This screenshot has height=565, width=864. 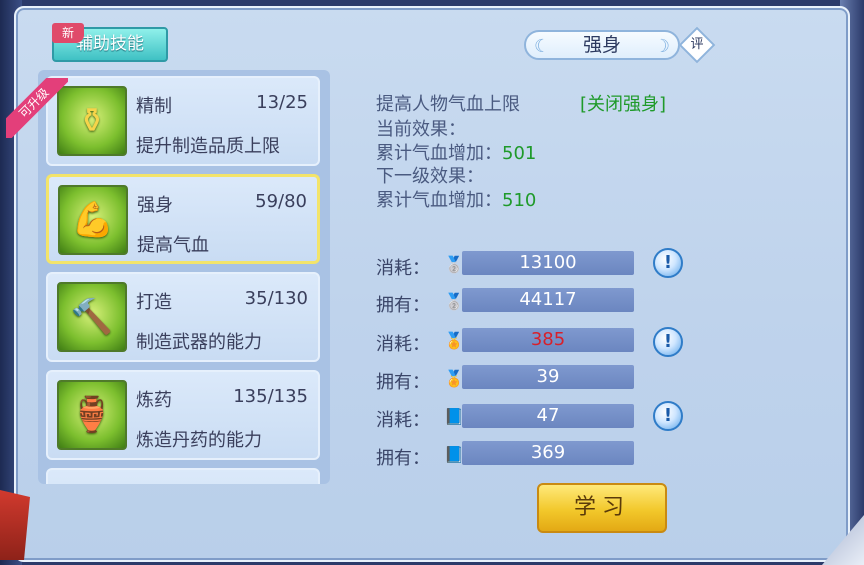 What do you see at coordinates (439, 153) in the screenshot?
I see `current-stat-label: 累计气血增加：` at bounding box center [439, 153].